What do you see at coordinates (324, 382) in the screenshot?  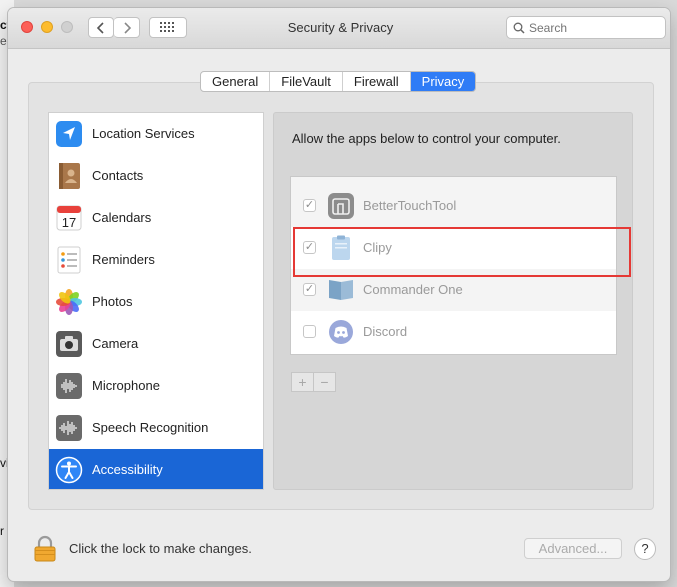 I see `remove-app-button: −` at bounding box center [324, 382].